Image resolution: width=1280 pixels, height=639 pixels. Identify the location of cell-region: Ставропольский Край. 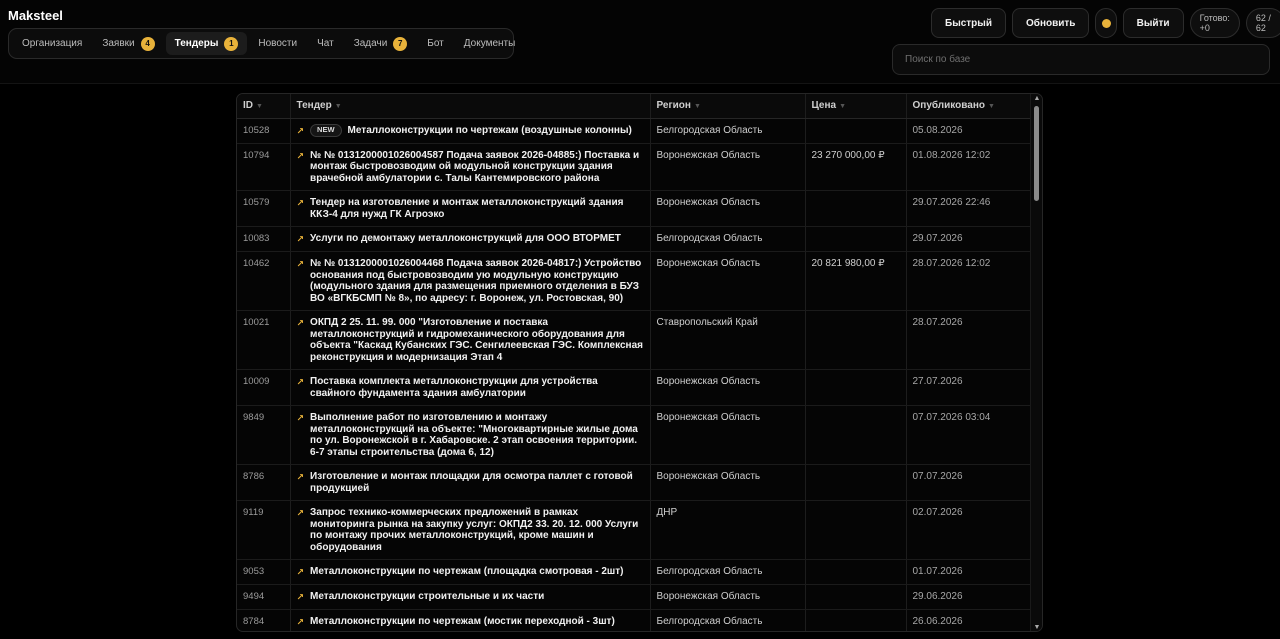
(728, 340).